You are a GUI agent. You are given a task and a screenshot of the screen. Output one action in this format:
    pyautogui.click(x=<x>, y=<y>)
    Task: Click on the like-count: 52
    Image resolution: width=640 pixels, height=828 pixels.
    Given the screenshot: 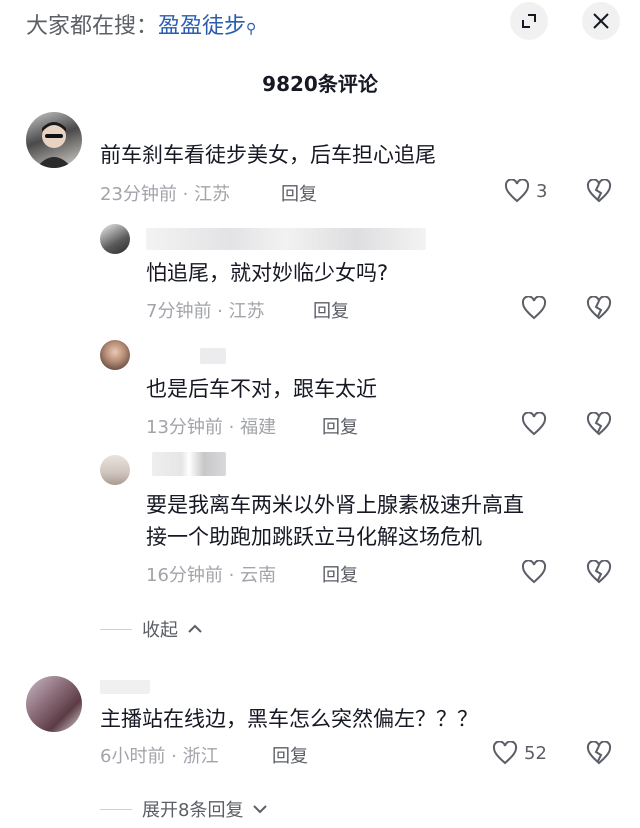 What is the action you would take?
    pyautogui.click(x=535, y=753)
    